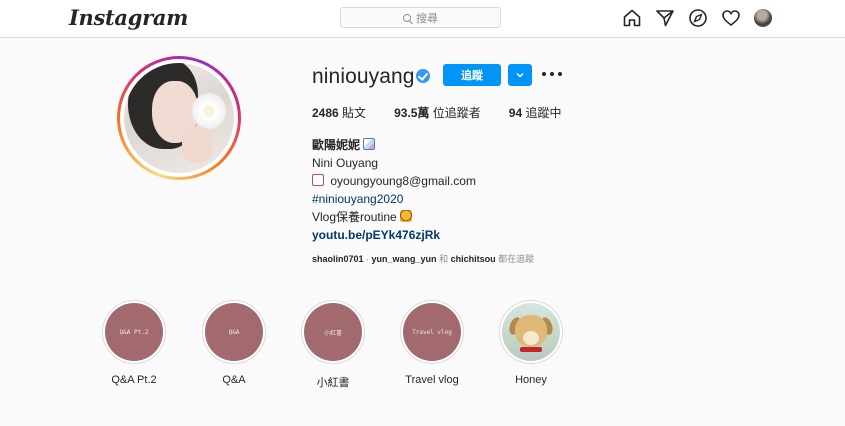  I want to click on bio-vlog-line: Vlog保養routine, so click(354, 217).